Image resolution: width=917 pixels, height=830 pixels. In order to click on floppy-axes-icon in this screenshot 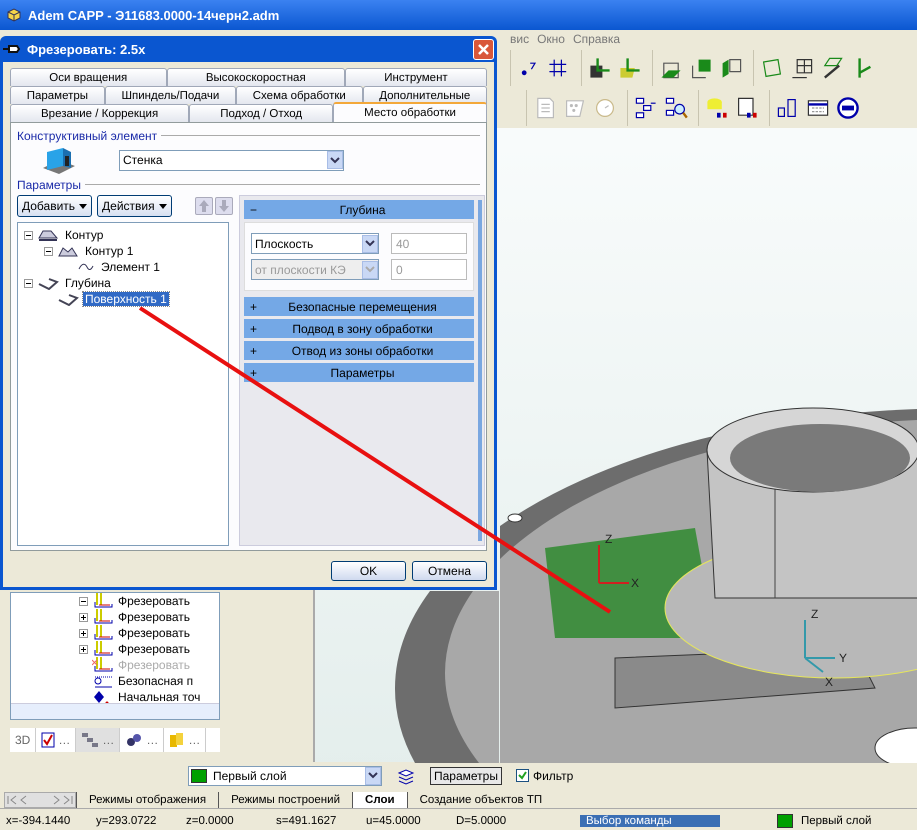, I will do `click(600, 68)`.